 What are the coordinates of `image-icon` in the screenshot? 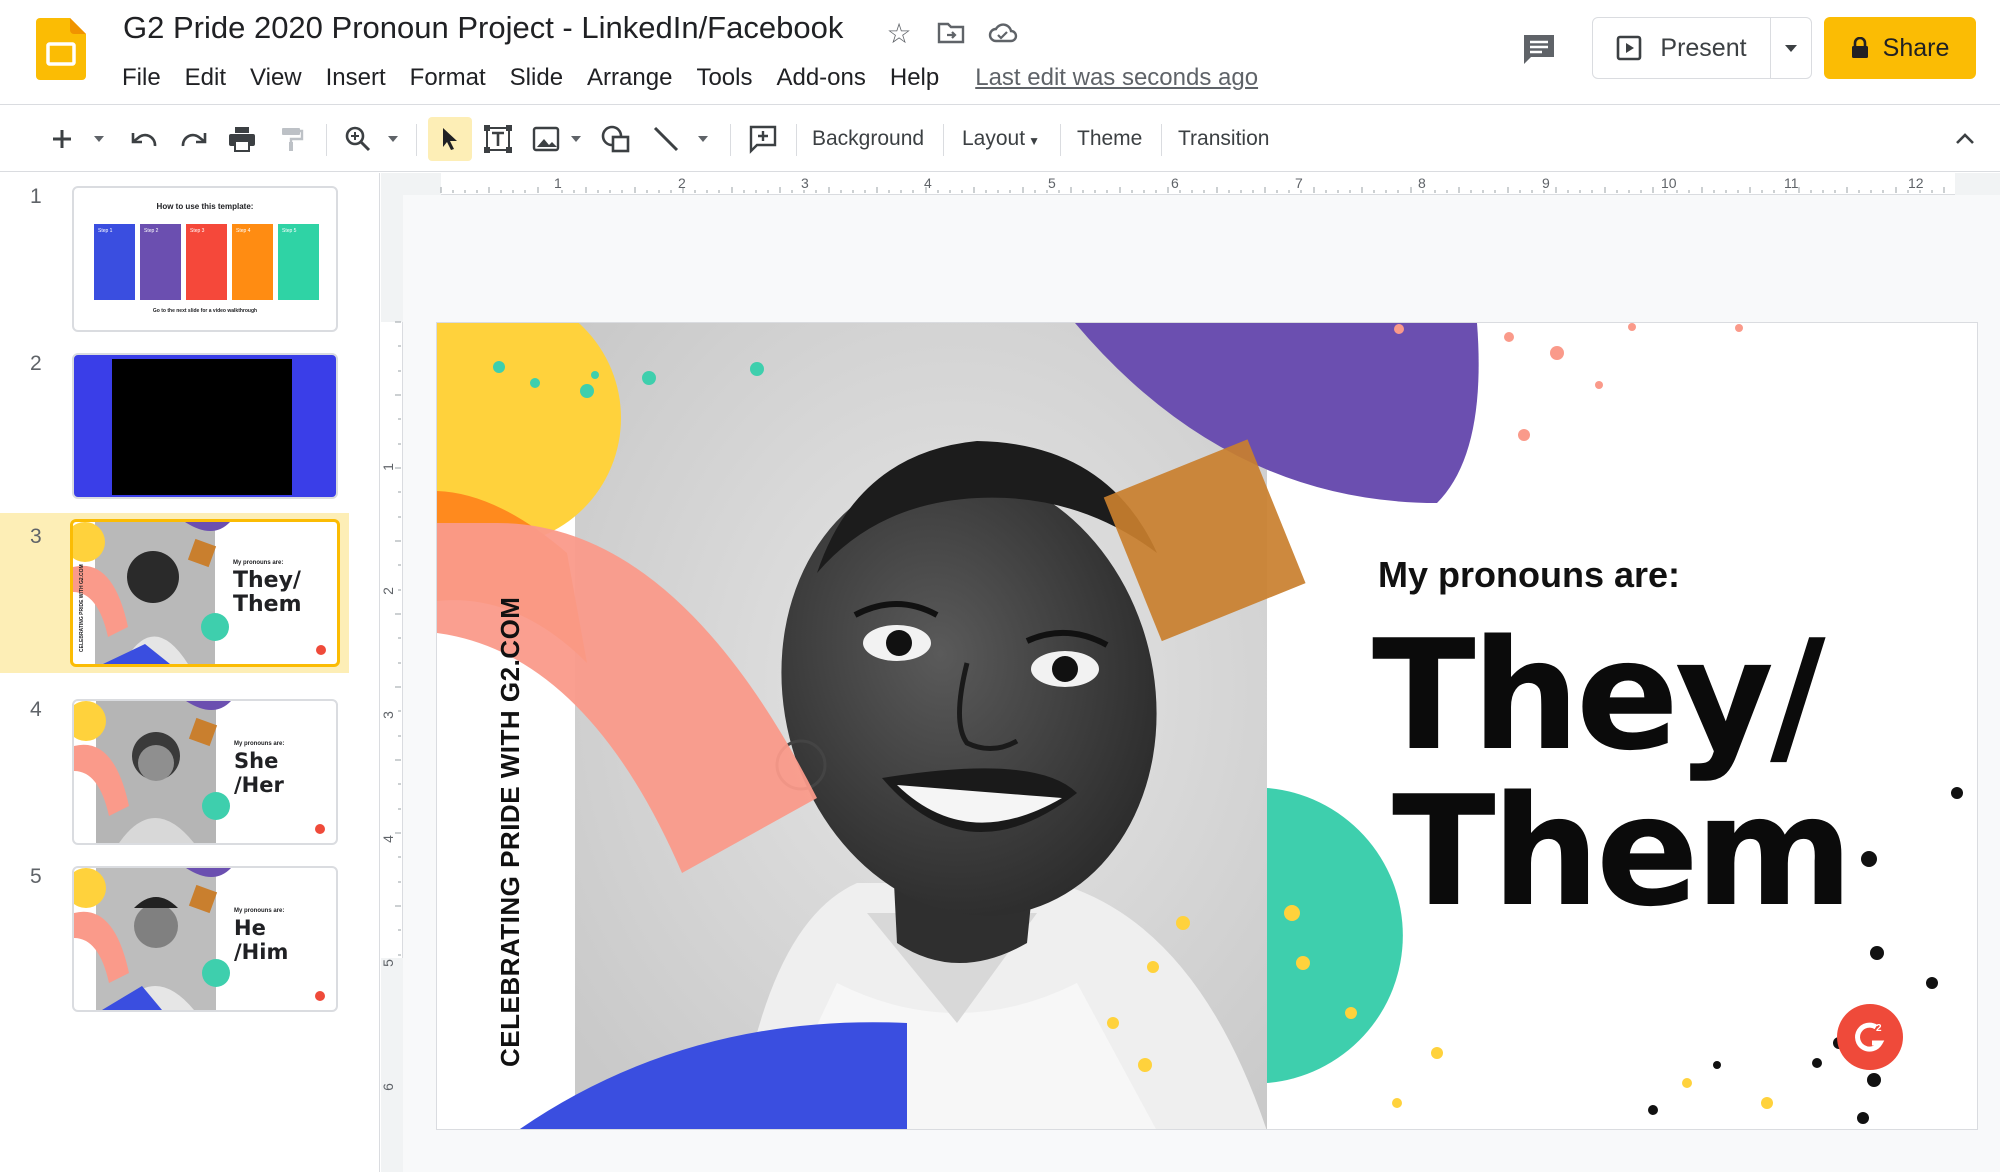 It's located at (546, 139).